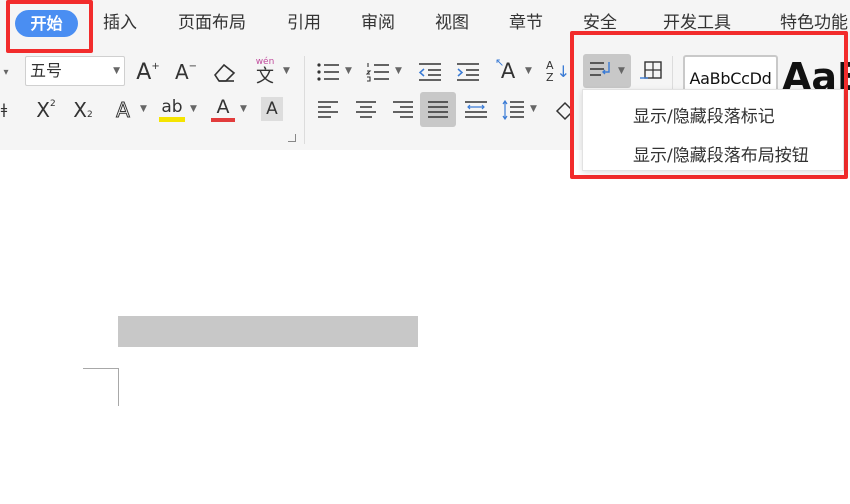 This screenshot has height=504, width=850. I want to click on font-size-select: 五号 ▼, so click(75, 71).